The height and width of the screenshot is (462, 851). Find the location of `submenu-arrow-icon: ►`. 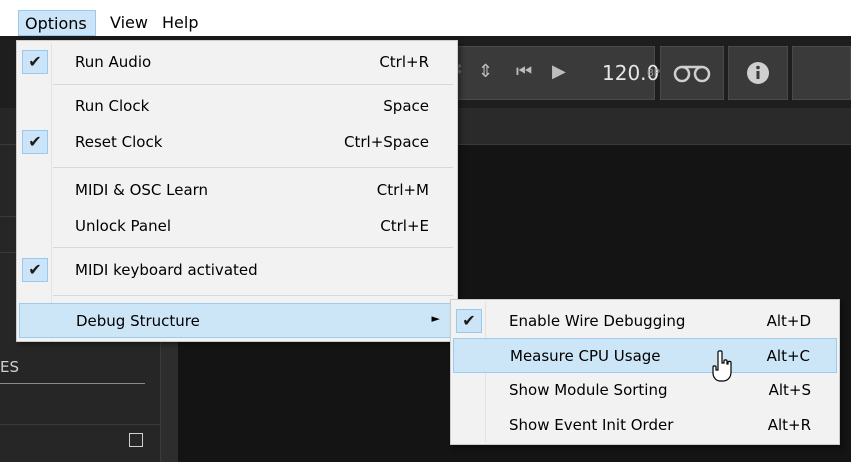

submenu-arrow-icon: ► is located at coordinates (435, 318).